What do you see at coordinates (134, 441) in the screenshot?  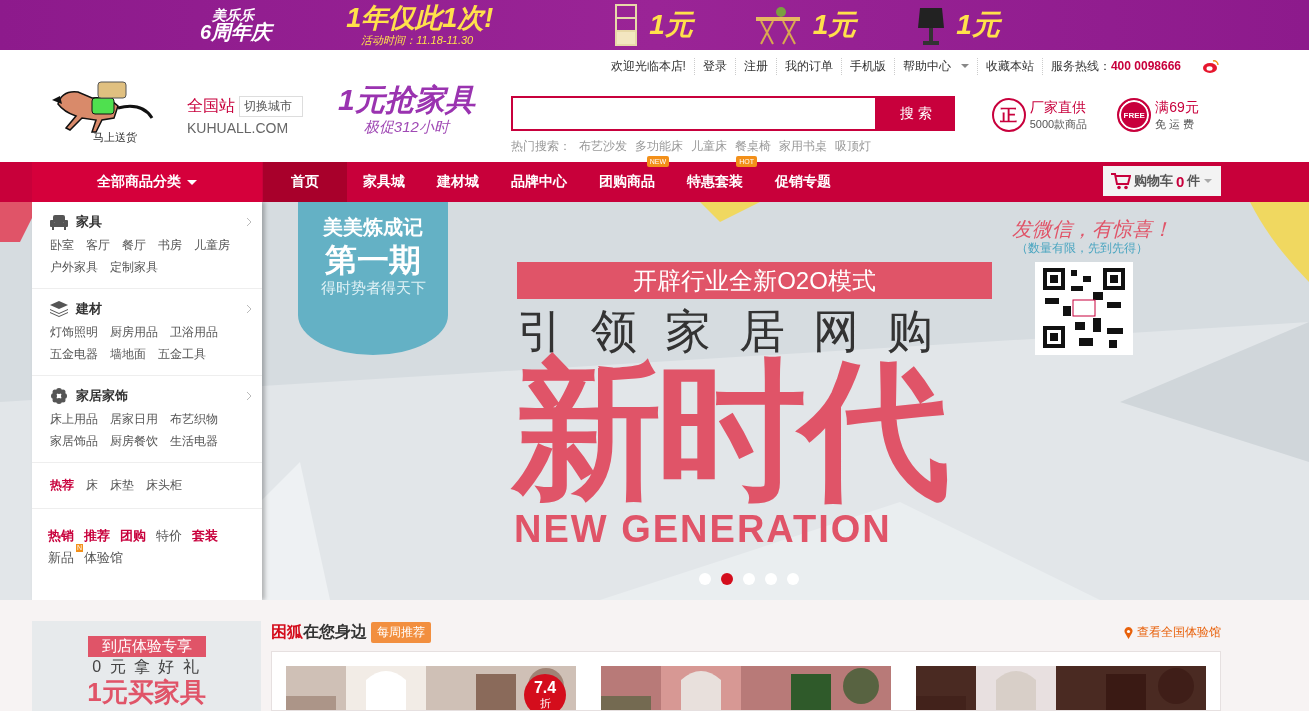 I see `category-link: 厨房餐饮` at bounding box center [134, 441].